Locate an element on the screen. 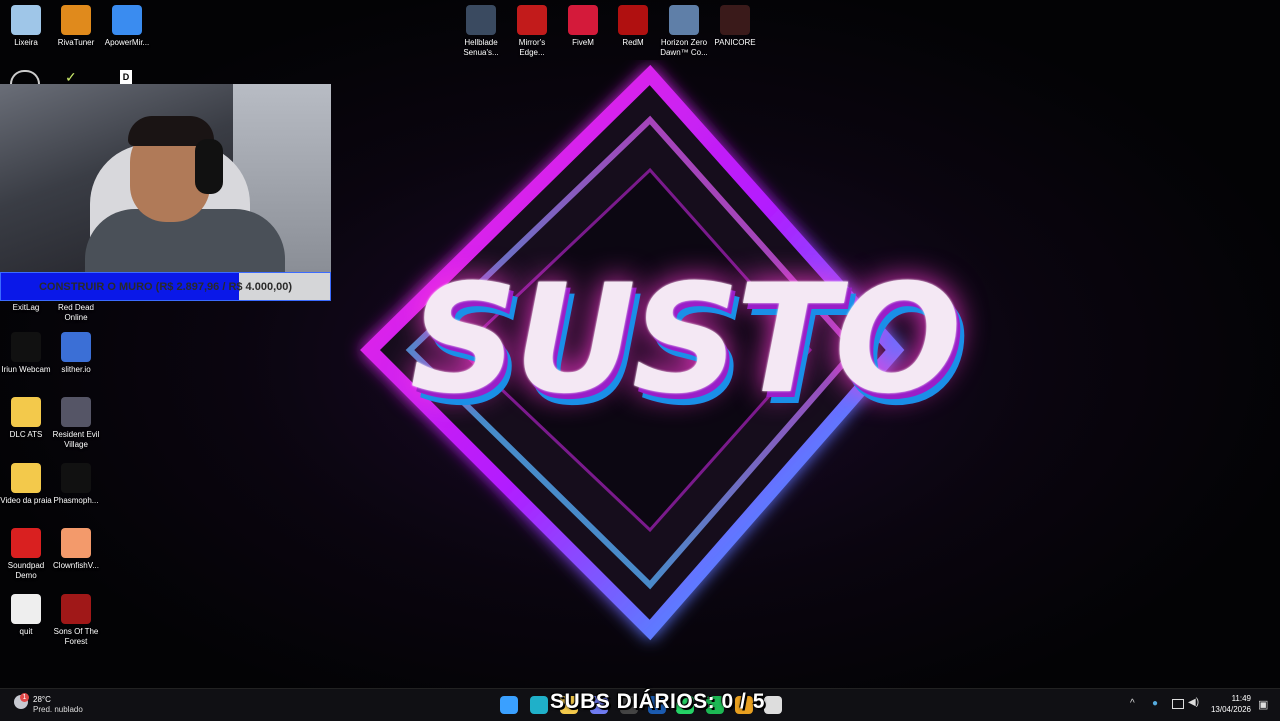 The width and height of the screenshot is (1280, 721). desktop-icon-rivatuner: RivaTuner is located at coordinates (76, 26).